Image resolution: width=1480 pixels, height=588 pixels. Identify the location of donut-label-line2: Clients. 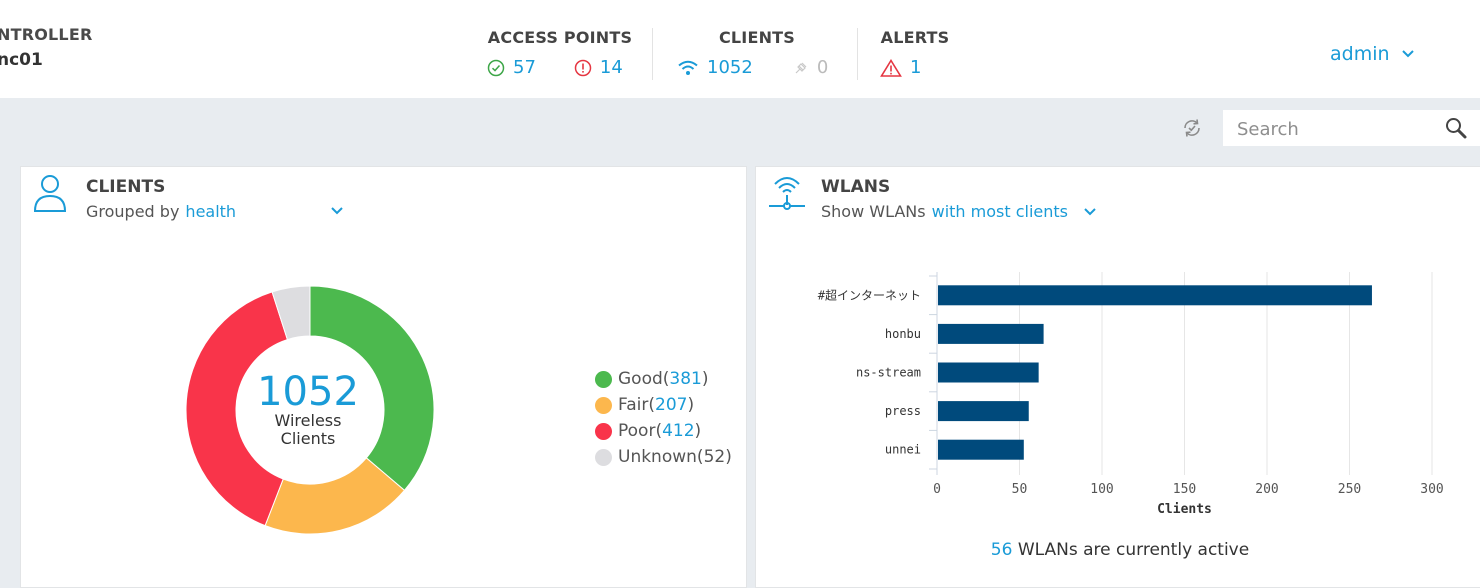
(308, 438).